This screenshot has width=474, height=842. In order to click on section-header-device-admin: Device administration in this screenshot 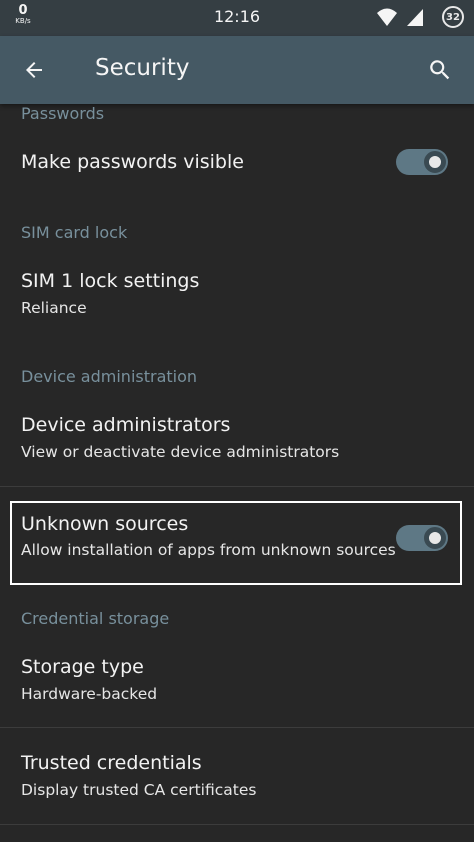, I will do `click(109, 376)`.